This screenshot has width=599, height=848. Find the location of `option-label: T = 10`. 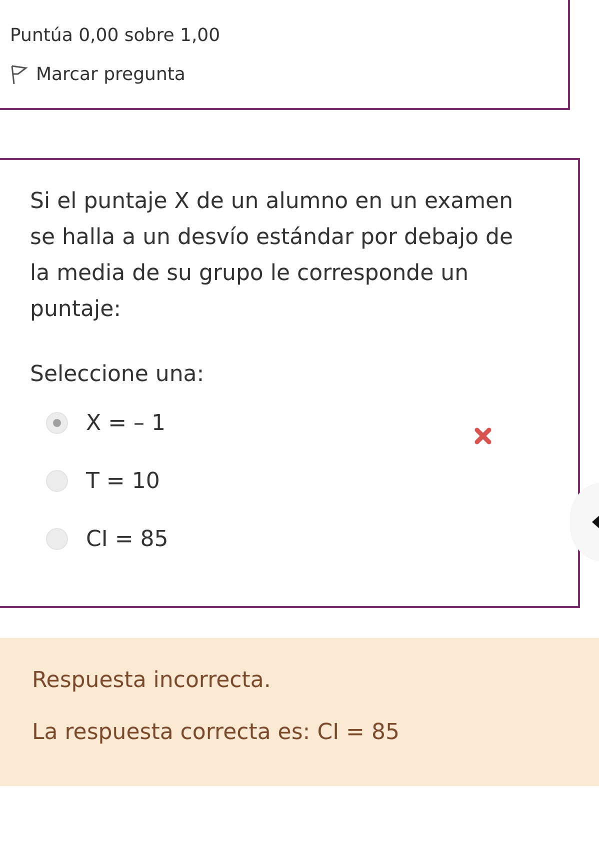

option-label: T = 10 is located at coordinates (271, 481).